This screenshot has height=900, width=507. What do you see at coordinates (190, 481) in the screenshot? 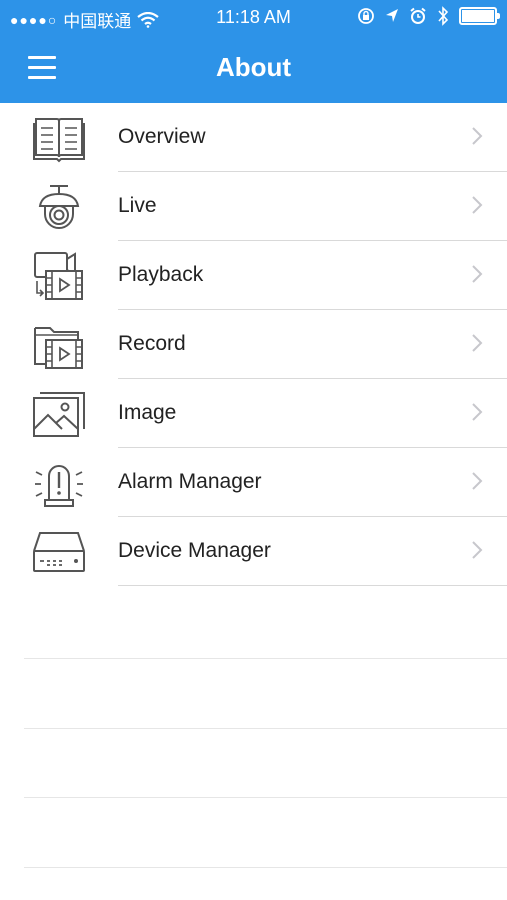
I see `menu-item-label: Alarm Manager` at bounding box center [190, 481].